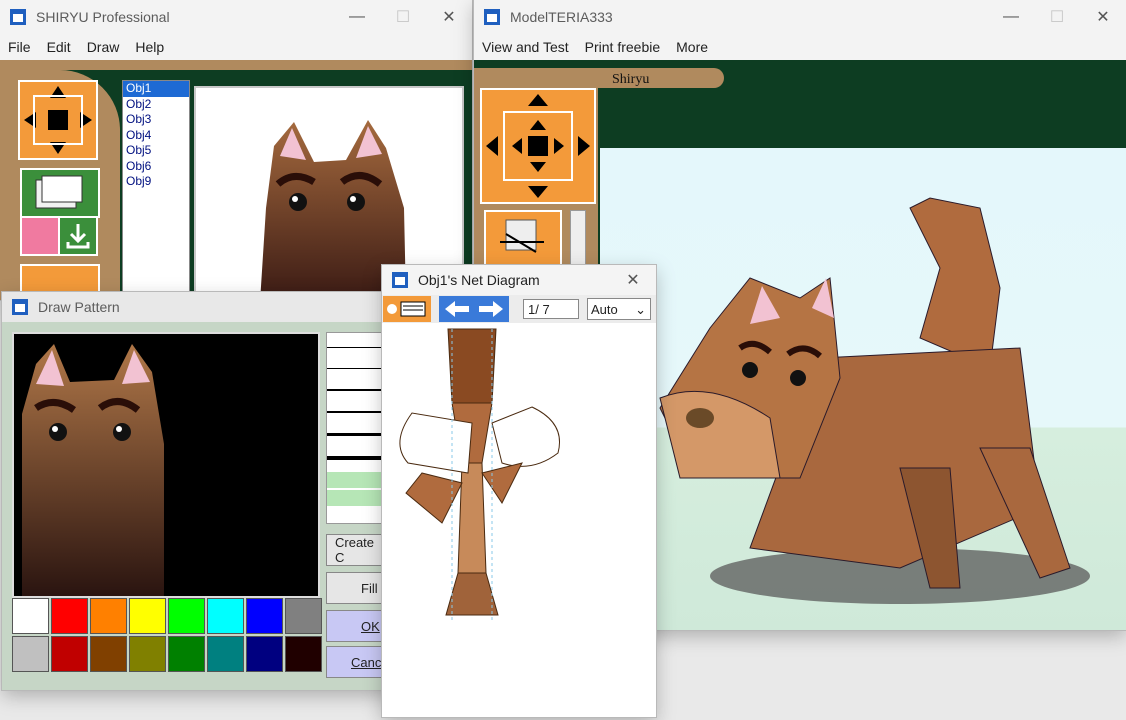 The height and width of the screenshot is (720, 1126). I want to click on direction-pad, so click(58, 120).